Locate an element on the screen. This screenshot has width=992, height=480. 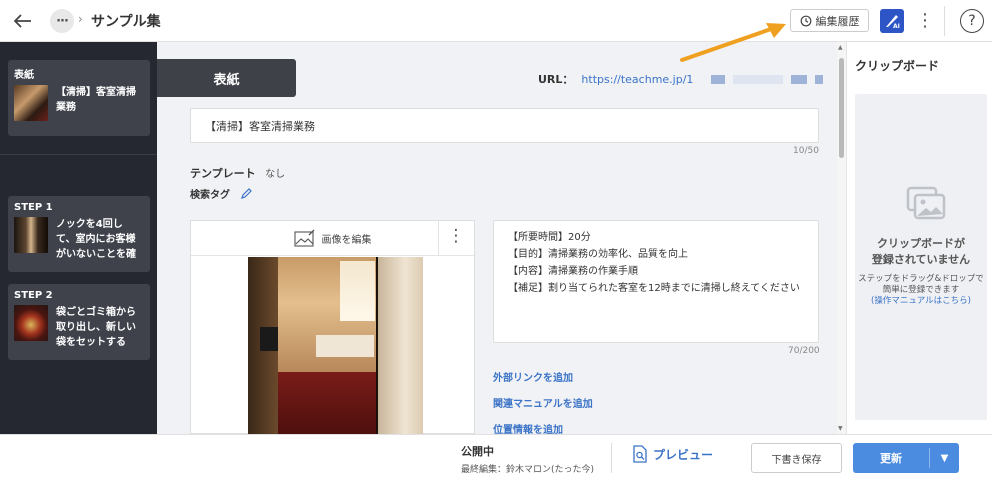
back-button is located at coordinates (23, 21).